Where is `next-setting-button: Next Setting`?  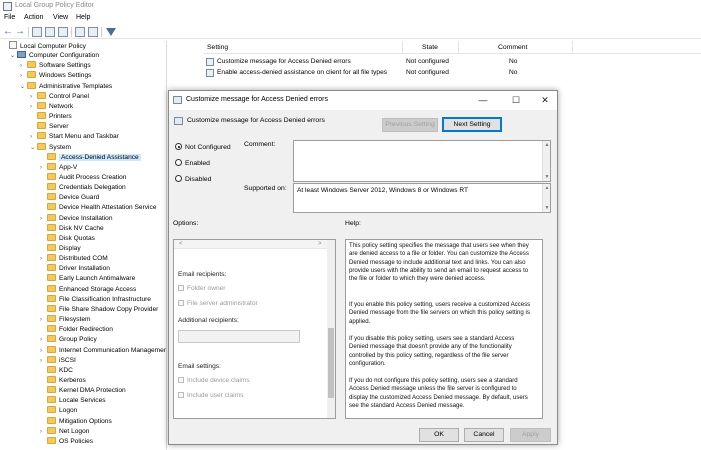 next-setting-button: Next Setting is located at coordinates (472, 124).